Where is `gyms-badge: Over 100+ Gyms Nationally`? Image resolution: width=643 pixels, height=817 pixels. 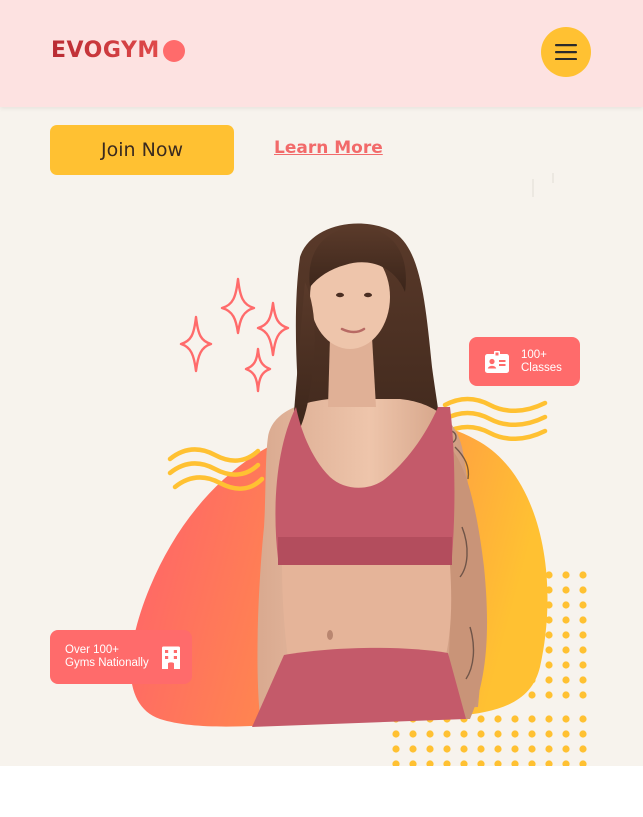 gyms-badge: Over 100+ Gyms Nationally is located at coordinates (121, 657).